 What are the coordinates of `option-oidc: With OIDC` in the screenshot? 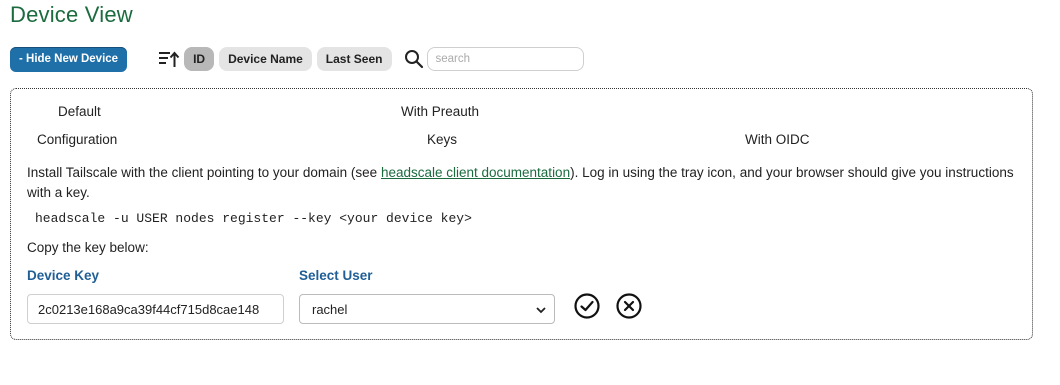 It's located at (777, 139).